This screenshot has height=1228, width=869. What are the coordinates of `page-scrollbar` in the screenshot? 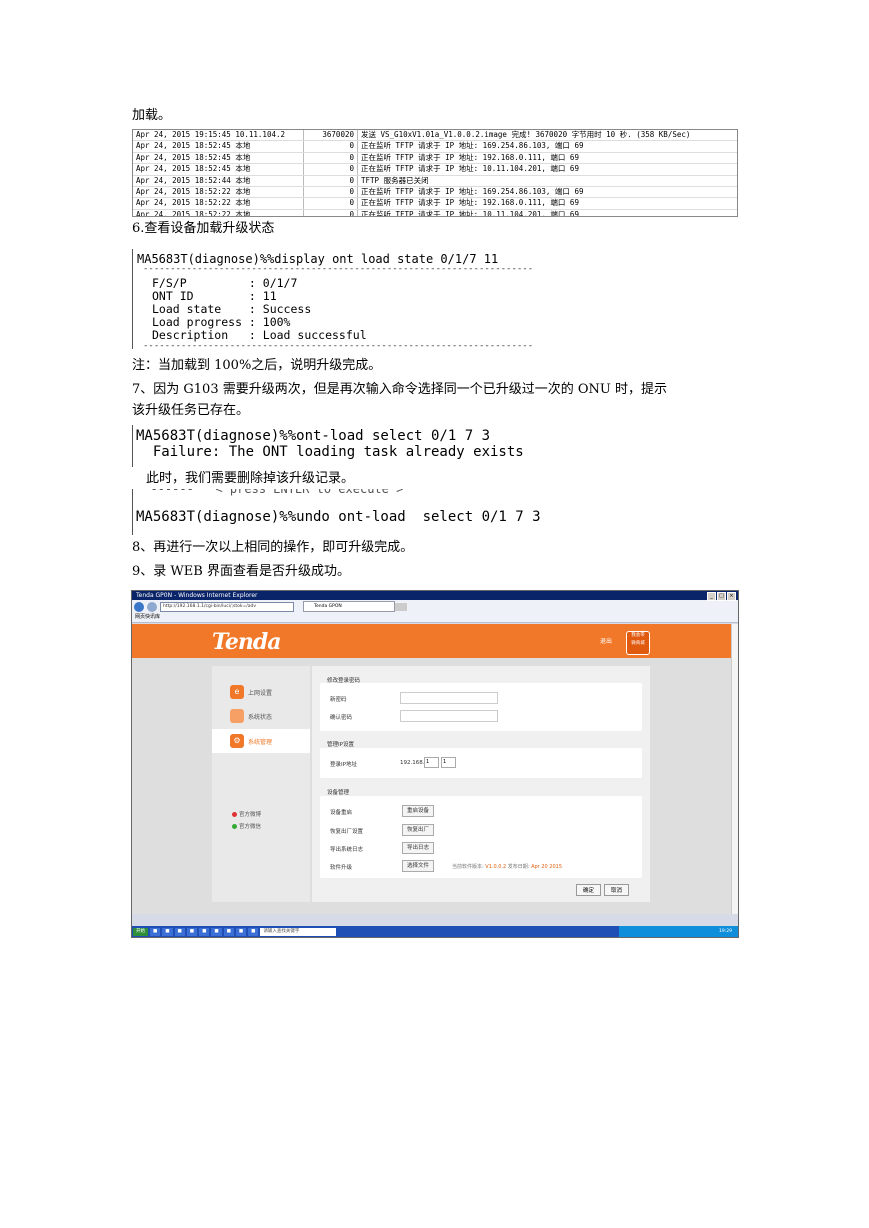 It's located at (734, 769).